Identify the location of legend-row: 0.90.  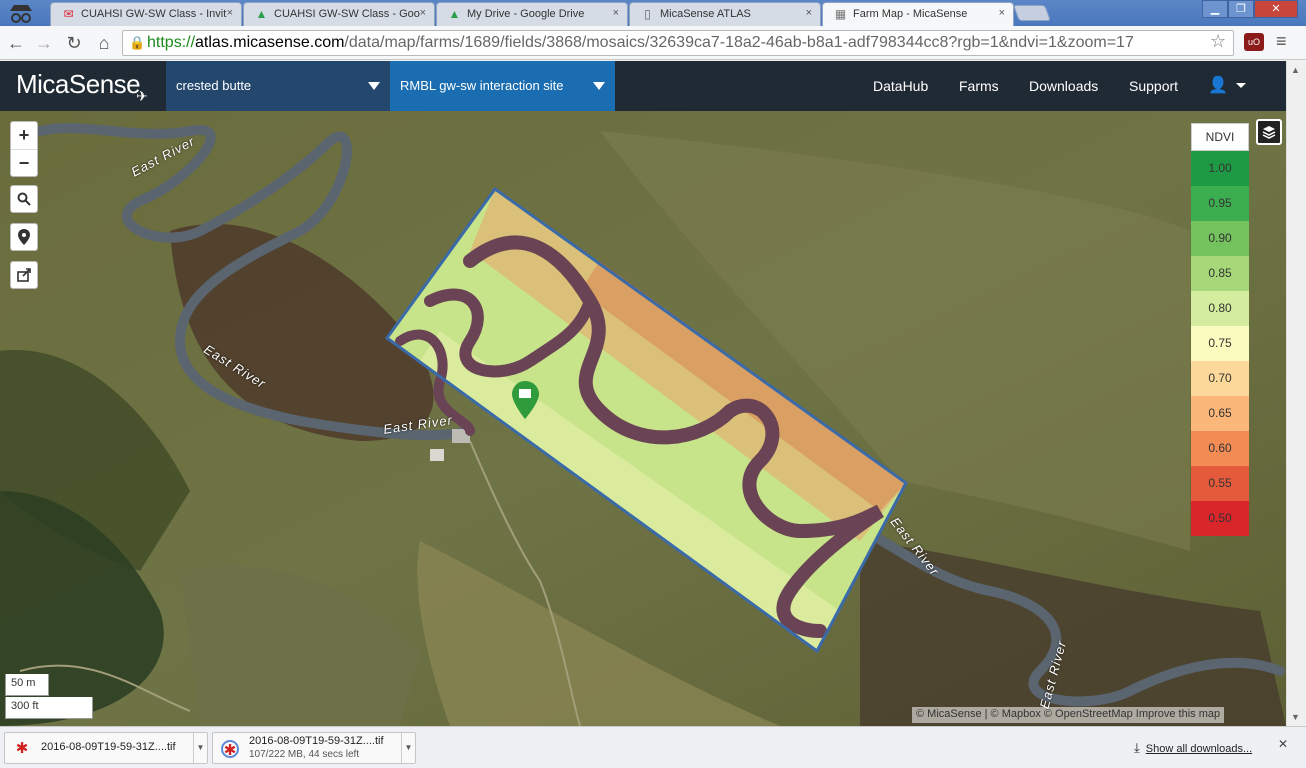
(1220, 238).